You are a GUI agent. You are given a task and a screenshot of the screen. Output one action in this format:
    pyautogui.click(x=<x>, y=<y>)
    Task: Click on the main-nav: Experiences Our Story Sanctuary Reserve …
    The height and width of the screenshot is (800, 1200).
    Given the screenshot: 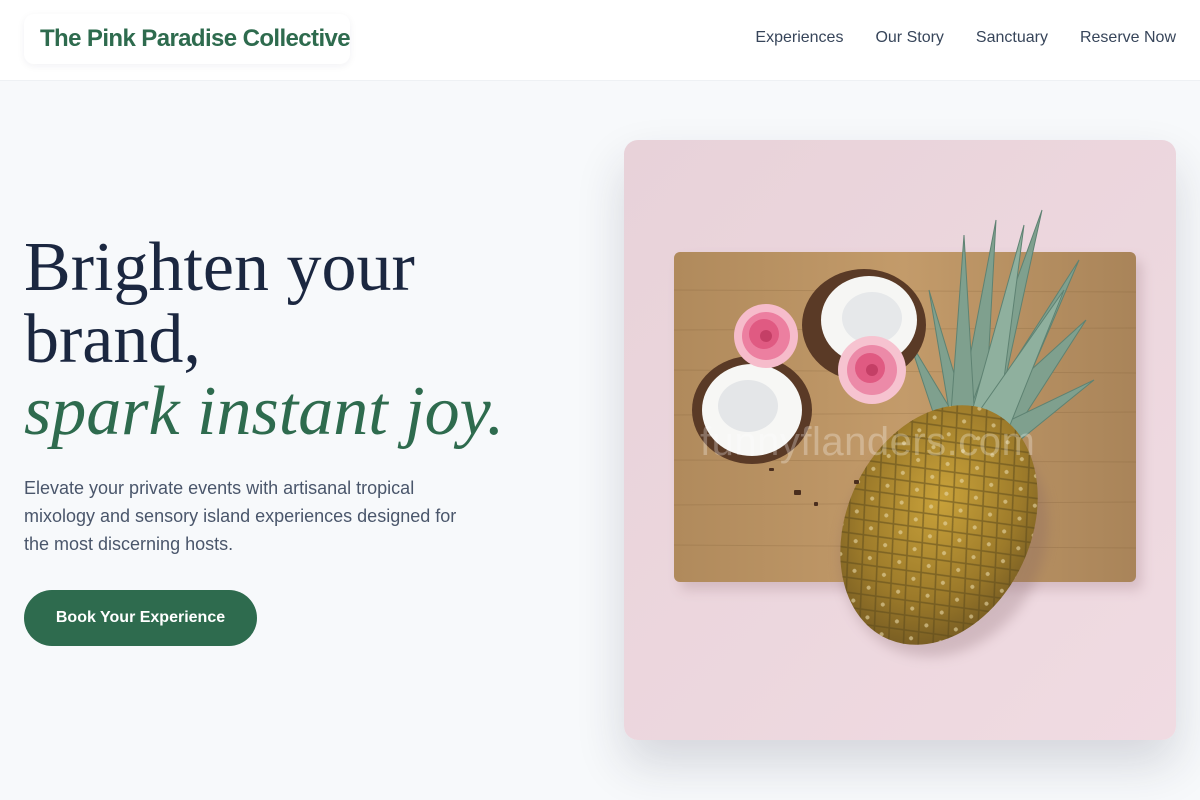 What is the action you would take?
    pyautogui.click(x=965, y=38)
    